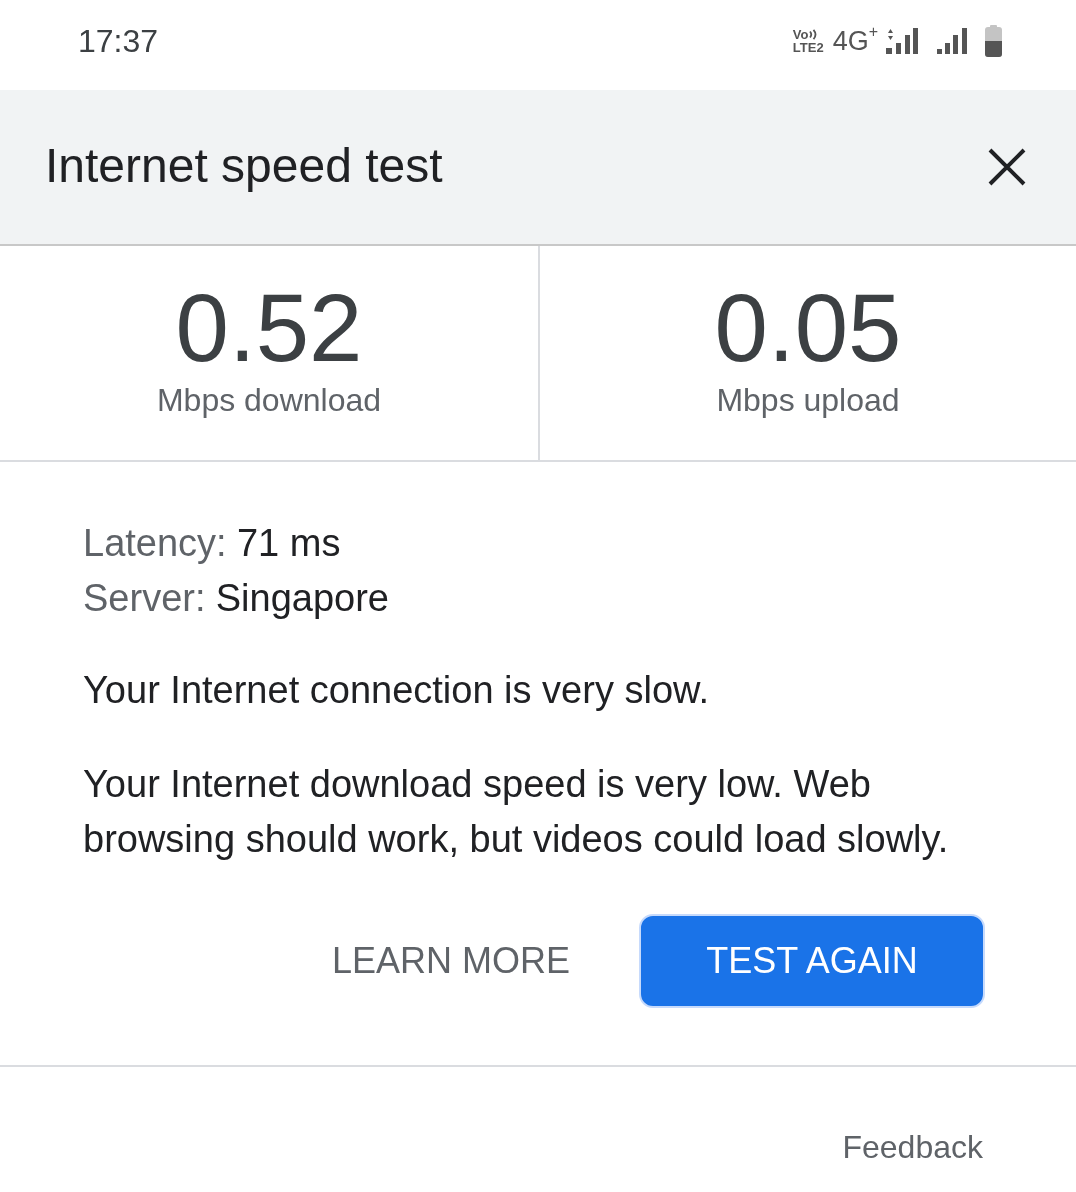 The image size is (1076, 1192). I want to click on volte-label: LTE2, so click(808, 47).